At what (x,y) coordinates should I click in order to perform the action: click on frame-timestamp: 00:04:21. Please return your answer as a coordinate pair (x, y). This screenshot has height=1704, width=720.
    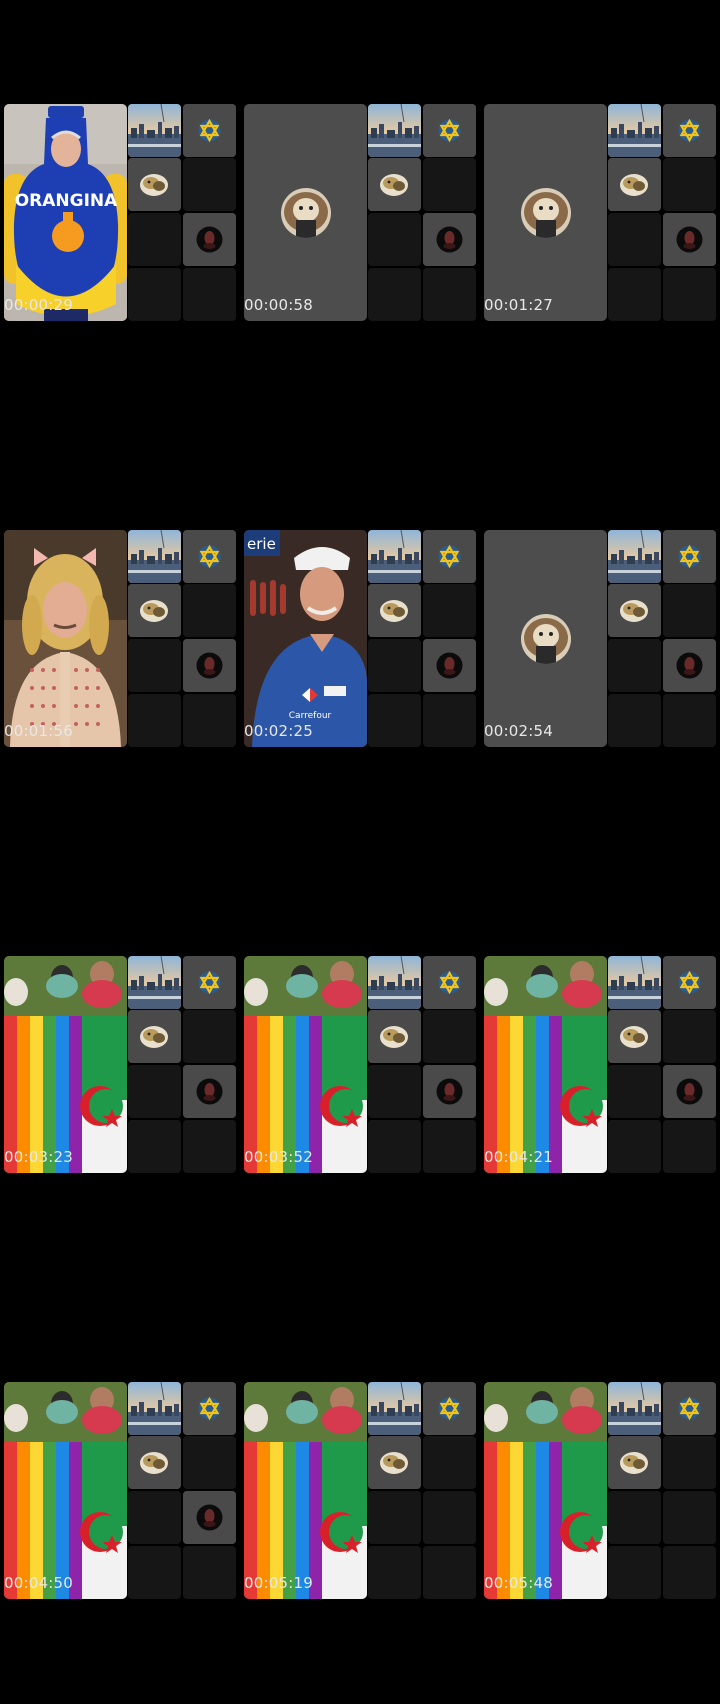
    Looking at the image, I should click on (518, 1157).